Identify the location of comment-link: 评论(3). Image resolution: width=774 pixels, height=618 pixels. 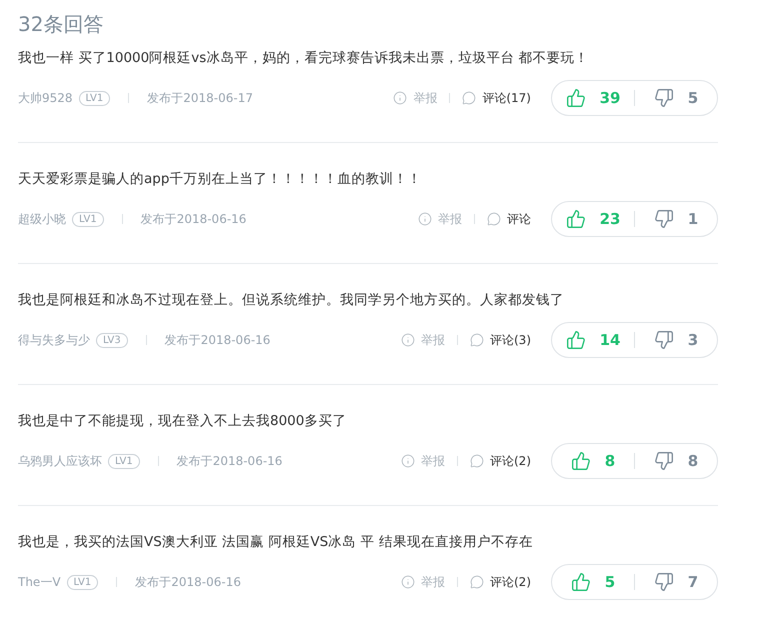
(500, 340).